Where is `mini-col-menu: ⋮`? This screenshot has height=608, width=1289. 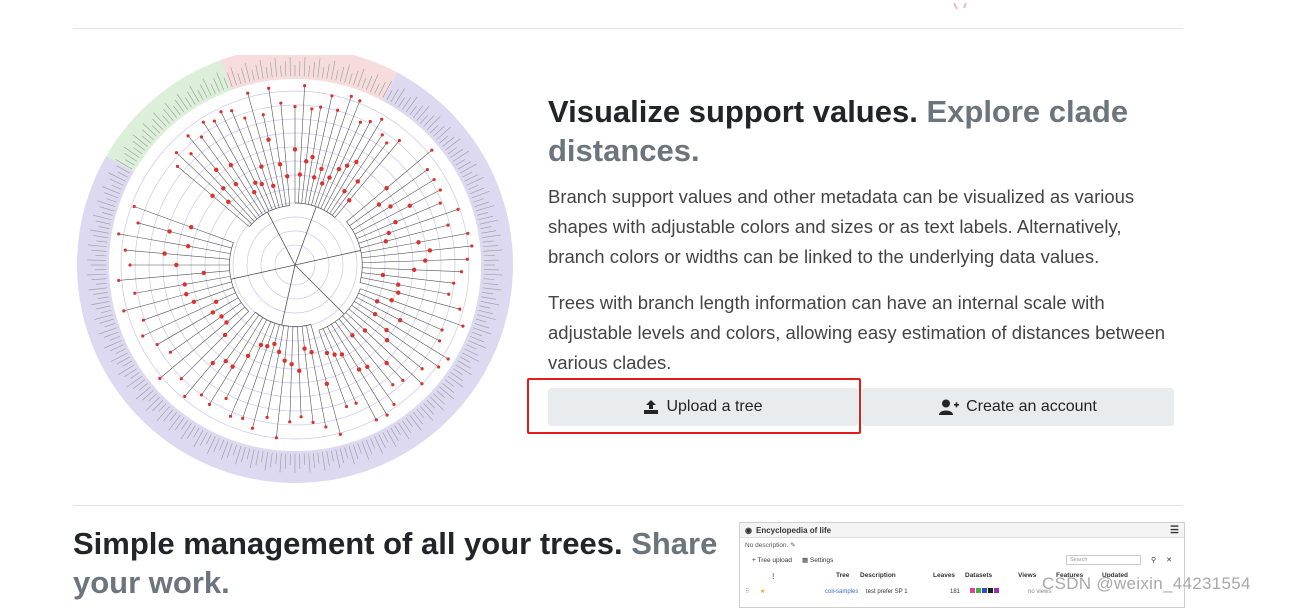
mini-col-menu: ⋮ is located at coordinates (773, 576).